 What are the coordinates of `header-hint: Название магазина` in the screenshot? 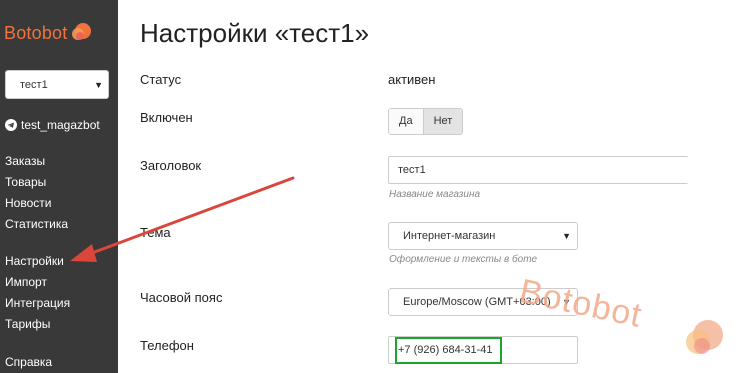 It's located at (435, 194).